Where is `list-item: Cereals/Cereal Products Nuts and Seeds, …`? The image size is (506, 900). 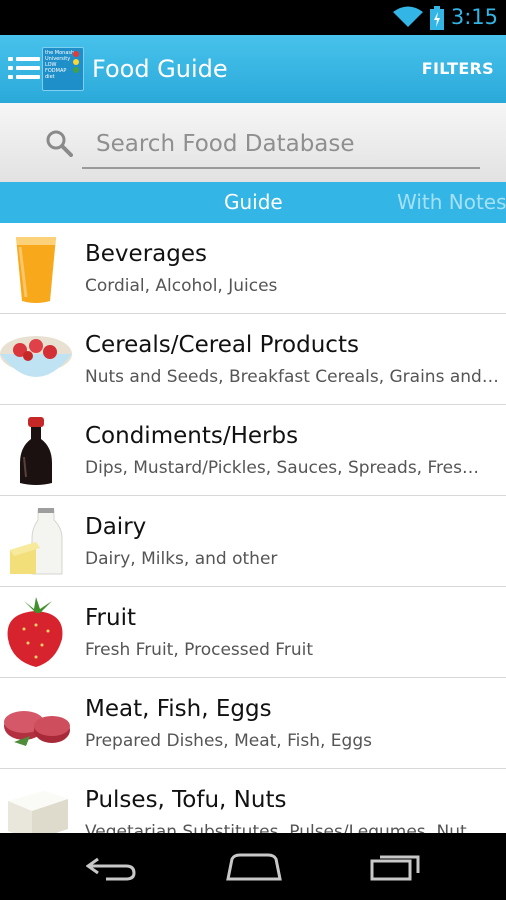
list-item: Cereals/Cereal Products Nuts and Seeds, … is located at coordinates (253, 359).